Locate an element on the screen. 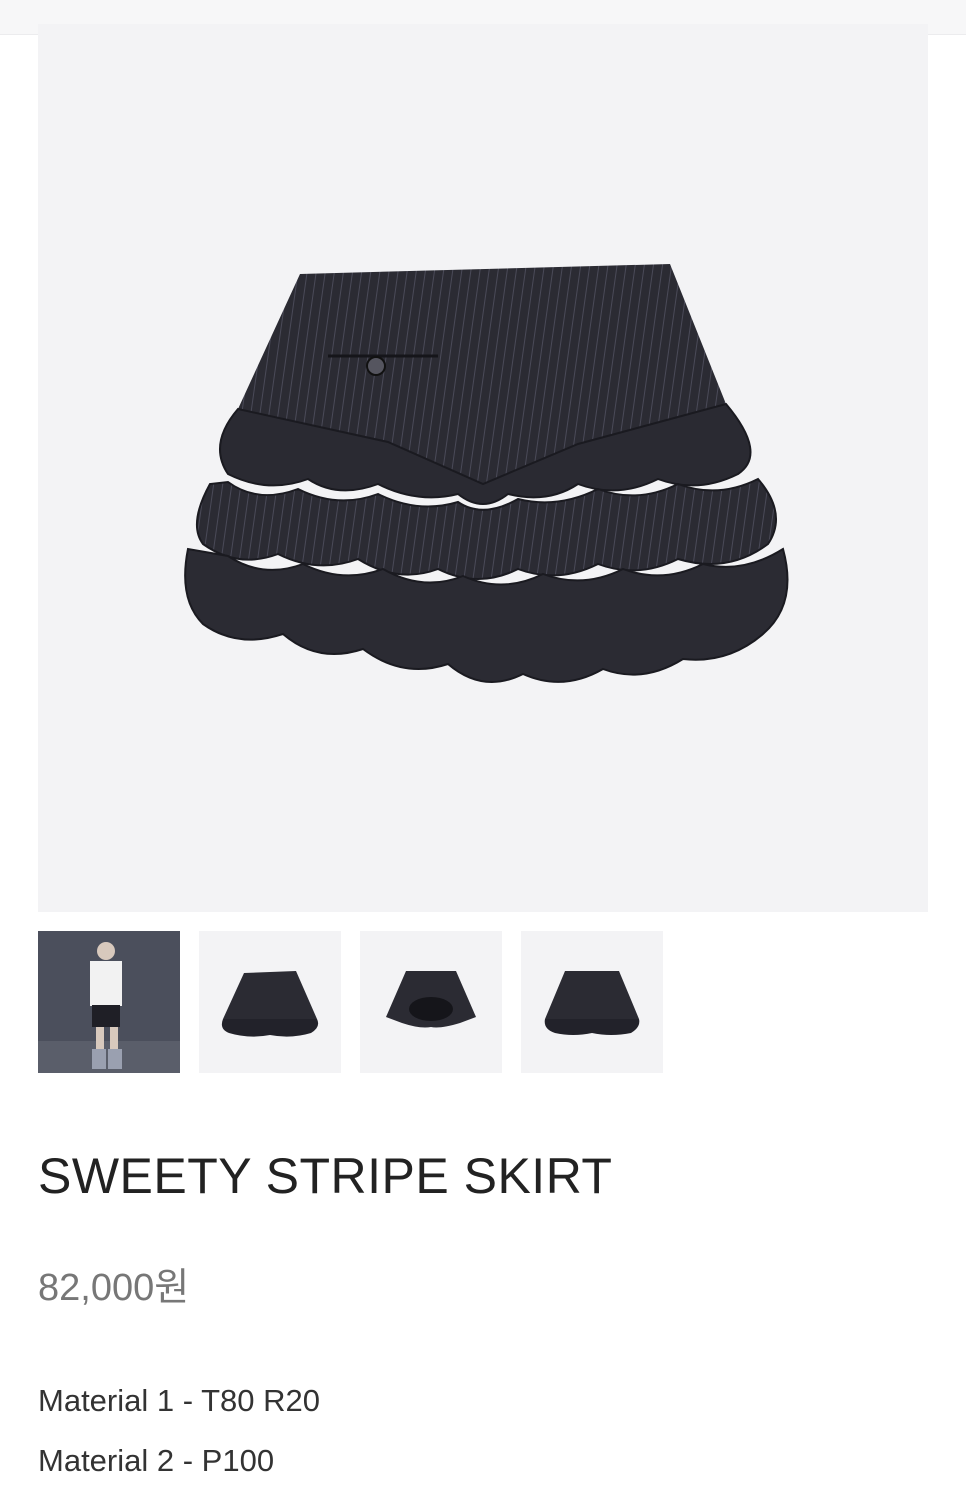 The width and height of the screenshot is (966, 1500). product-title: SWEETY STRIPE SKIRT is located at coordinates (325, 1176).